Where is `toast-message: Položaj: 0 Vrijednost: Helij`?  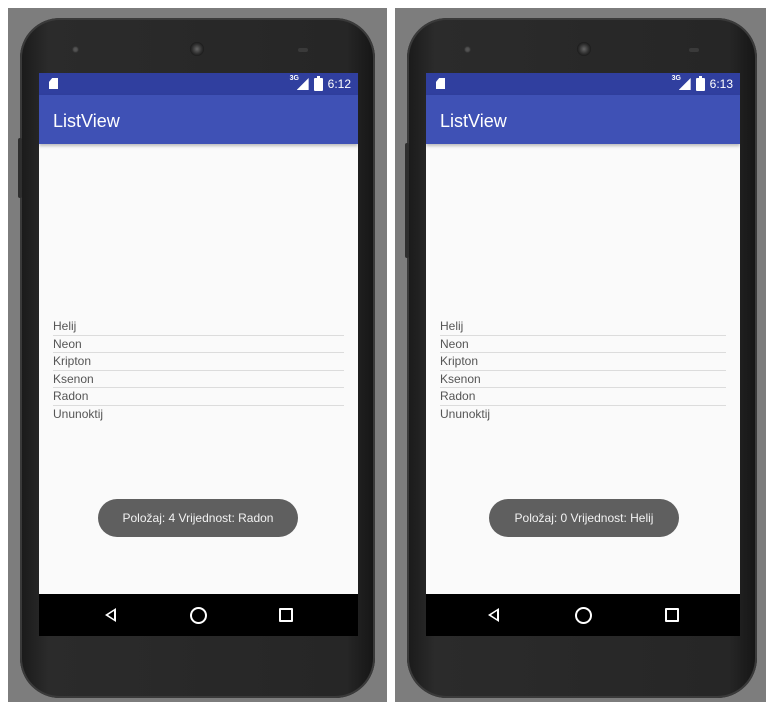
toast-message: Položaj: 0 Vrijednost: Helij is located at coordinates (584, 518).